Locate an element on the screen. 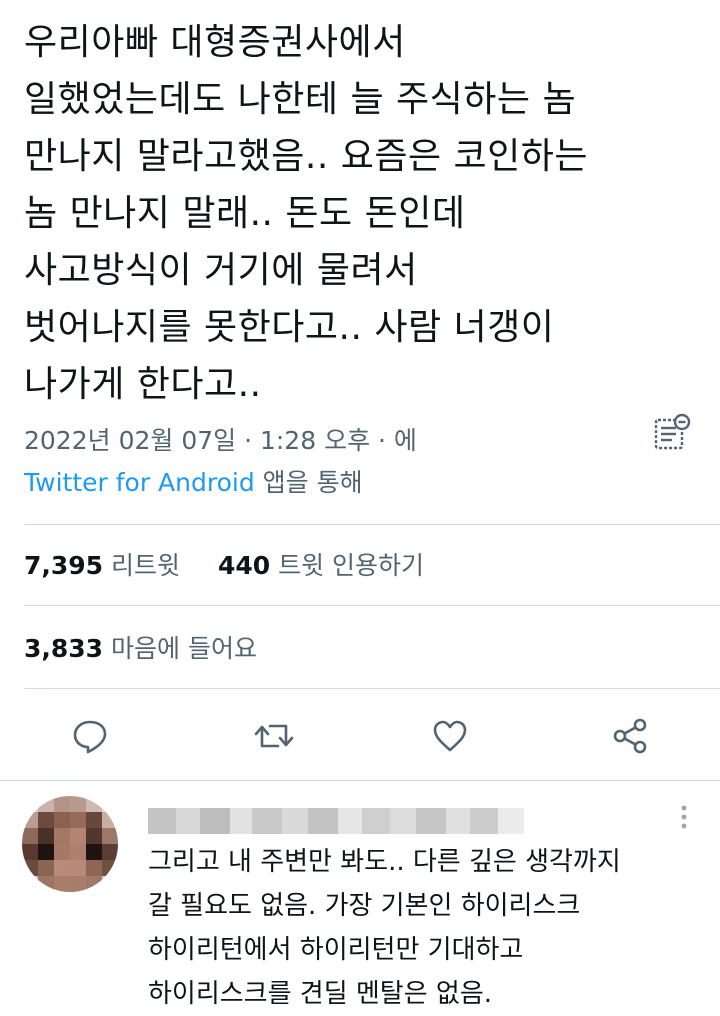 Image resolution: width=720 pixels, height=1016 pixels. source-suffix: 앱을 통해 is located at coordinates (308, 482).